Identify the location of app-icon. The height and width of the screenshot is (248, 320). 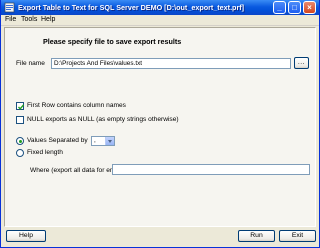
(9, 7).